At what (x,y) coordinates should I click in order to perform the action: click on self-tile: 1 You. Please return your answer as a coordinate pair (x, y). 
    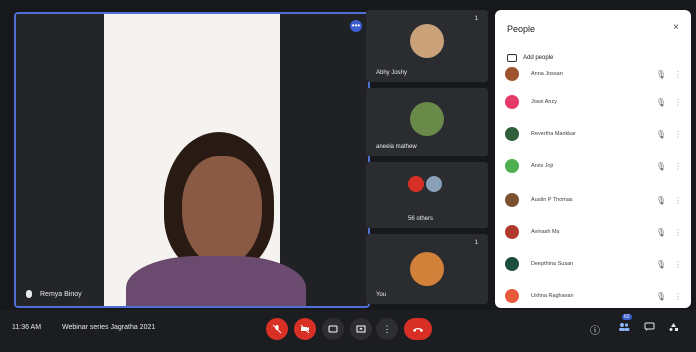
    Looking at the image, I should click on (427, 269).